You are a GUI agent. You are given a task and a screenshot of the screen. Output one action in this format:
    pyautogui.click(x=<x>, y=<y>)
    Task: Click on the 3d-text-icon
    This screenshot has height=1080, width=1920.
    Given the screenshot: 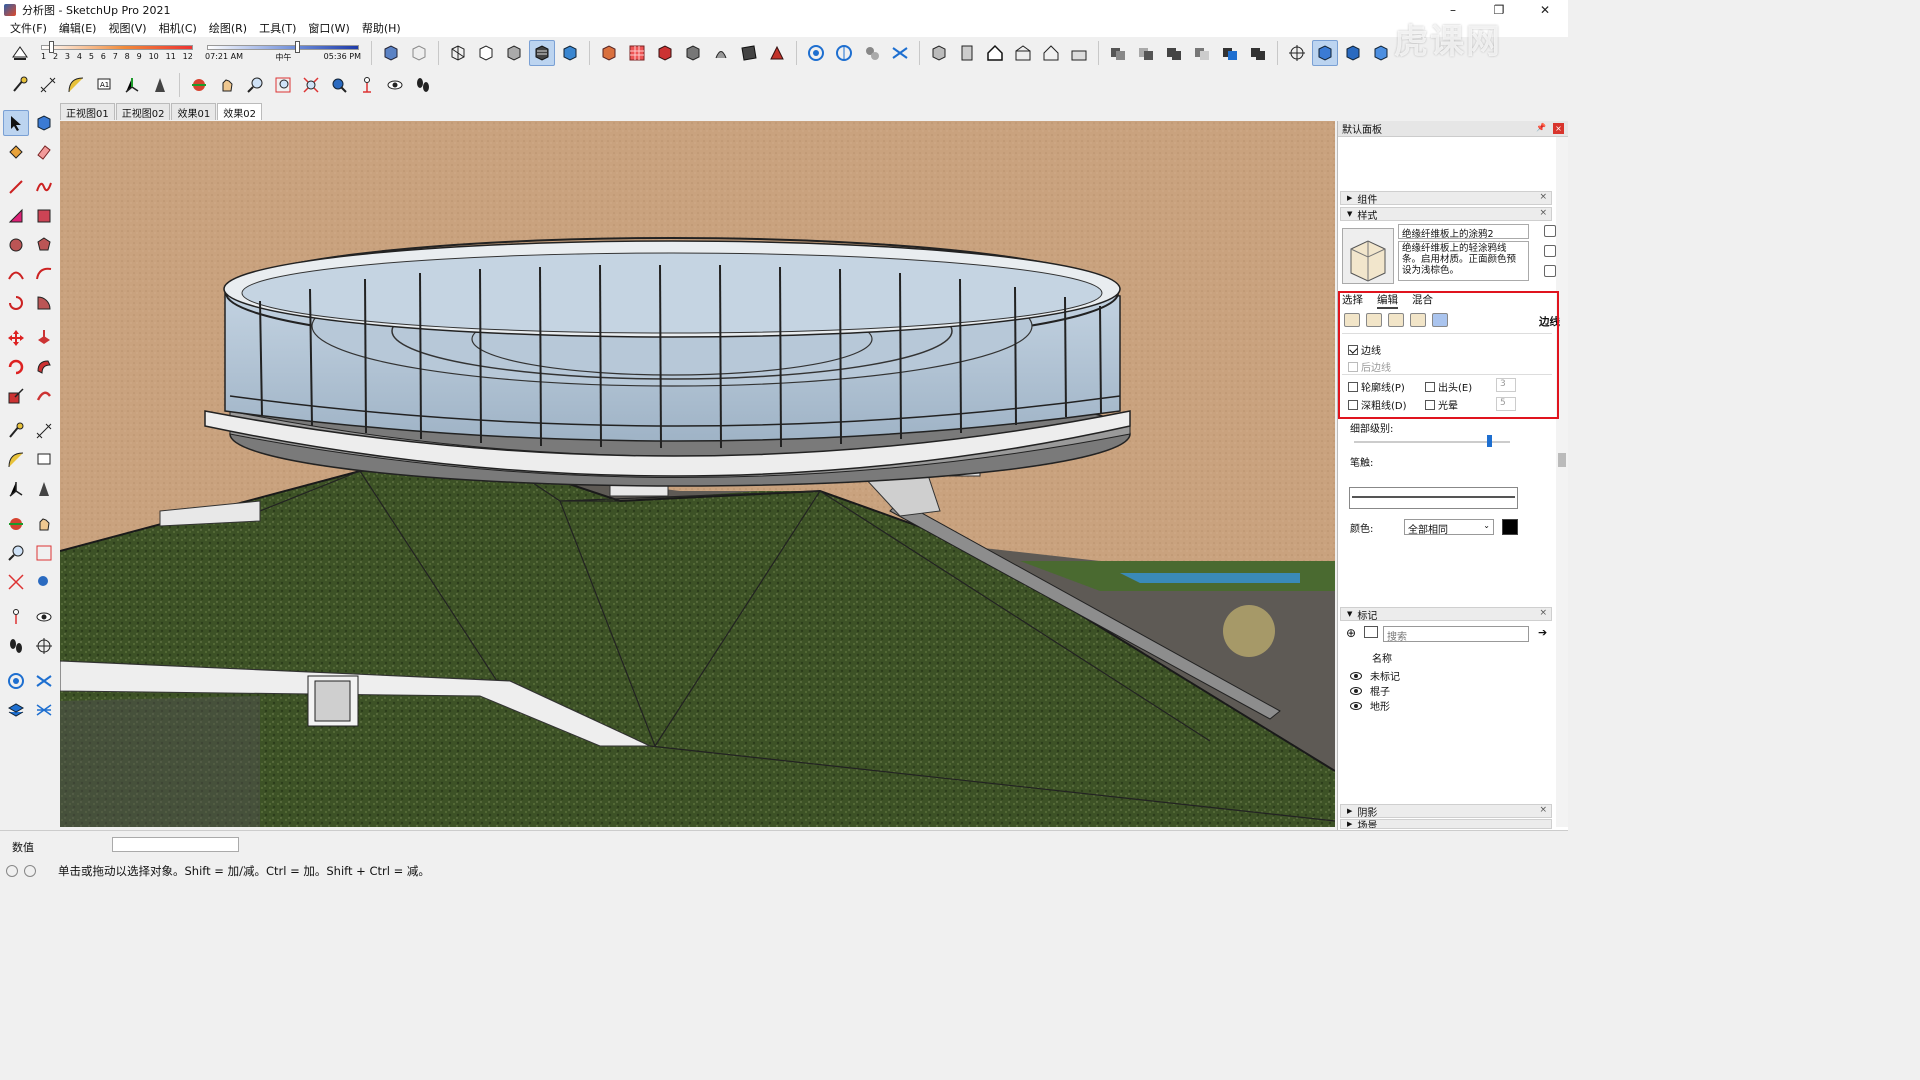 What is the action you would take?
    pyautogui.click(x=160, y=85)
    